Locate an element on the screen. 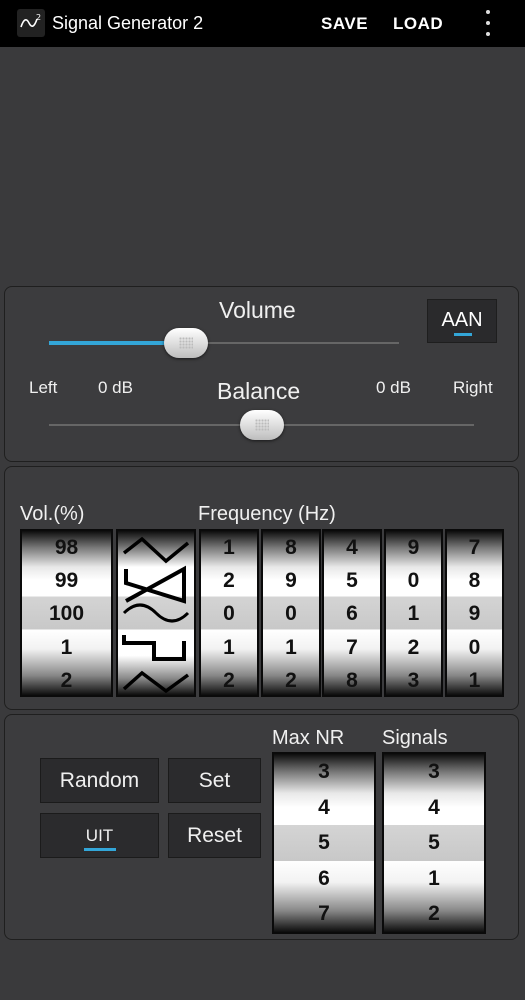 The height and width of the screenshot is (1000, 525). output-toggle-button: AAN is located at coordinates (462, 321).